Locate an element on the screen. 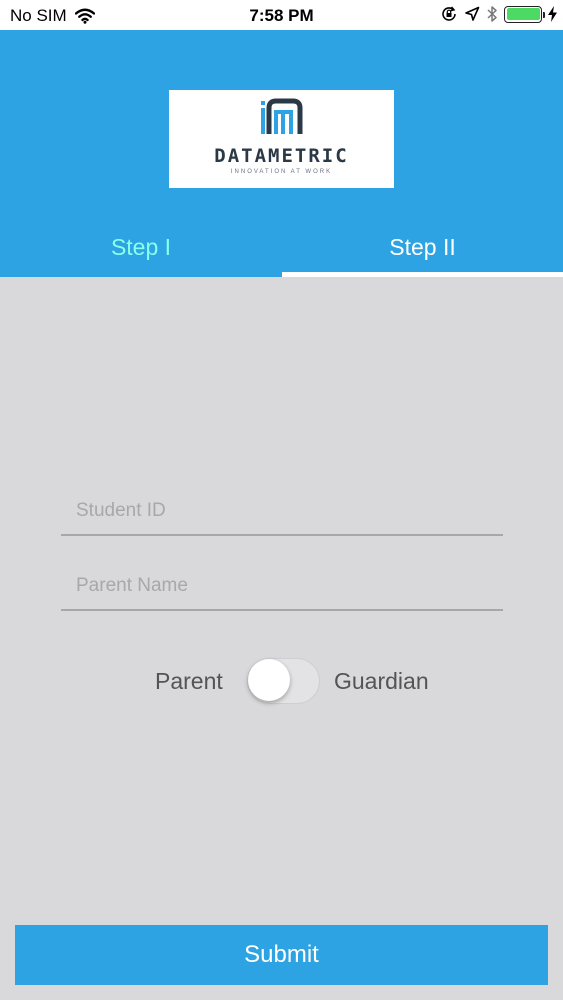 The height and width of the screenshot is (1000, 563). battery-fill is located at coordinates (523, 14).